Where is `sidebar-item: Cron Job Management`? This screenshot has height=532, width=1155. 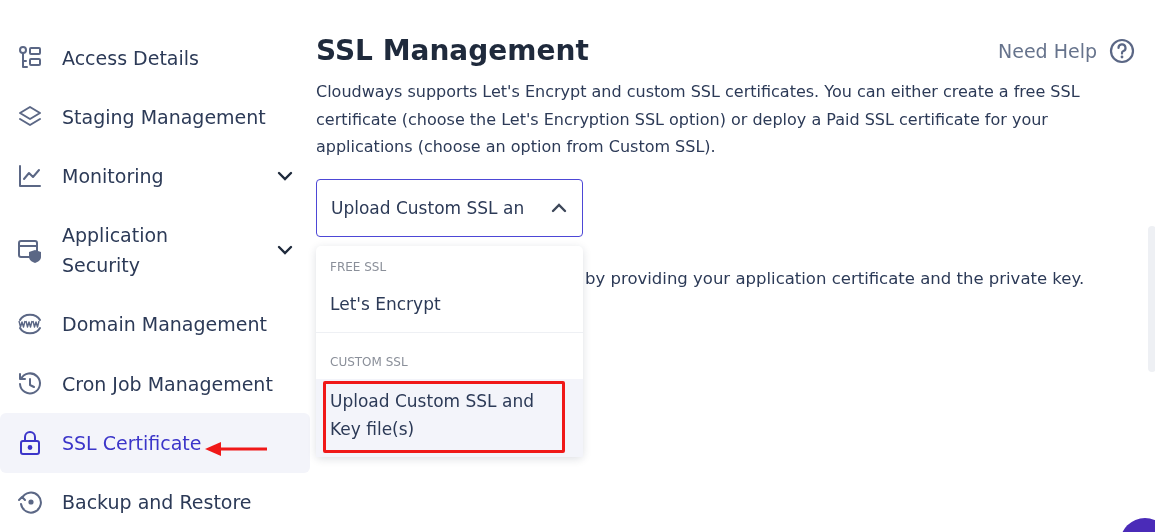 sidebar-item: Cron Job Management is located at coordinates (155, 384).